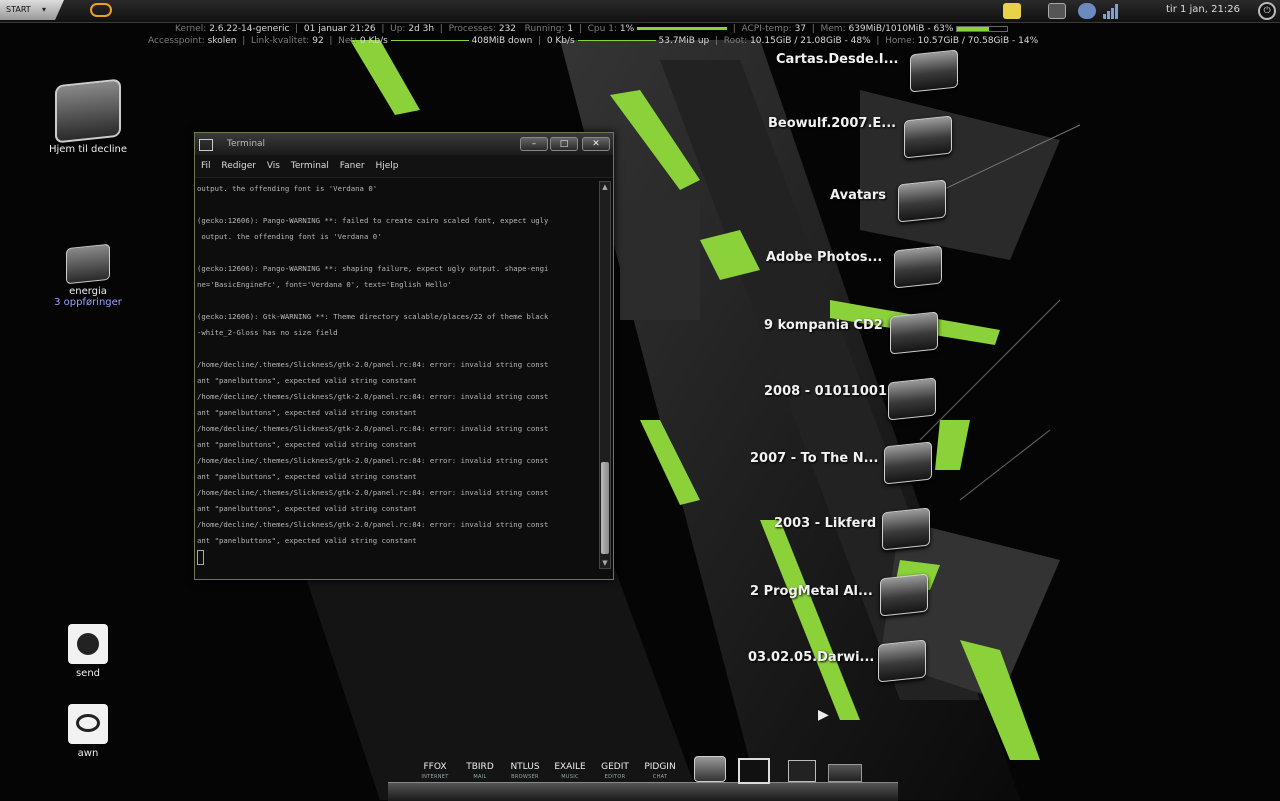  Describe the element at coordinates (605, 508) in the screenshot. I see `scrollbar-thumb` at that location.